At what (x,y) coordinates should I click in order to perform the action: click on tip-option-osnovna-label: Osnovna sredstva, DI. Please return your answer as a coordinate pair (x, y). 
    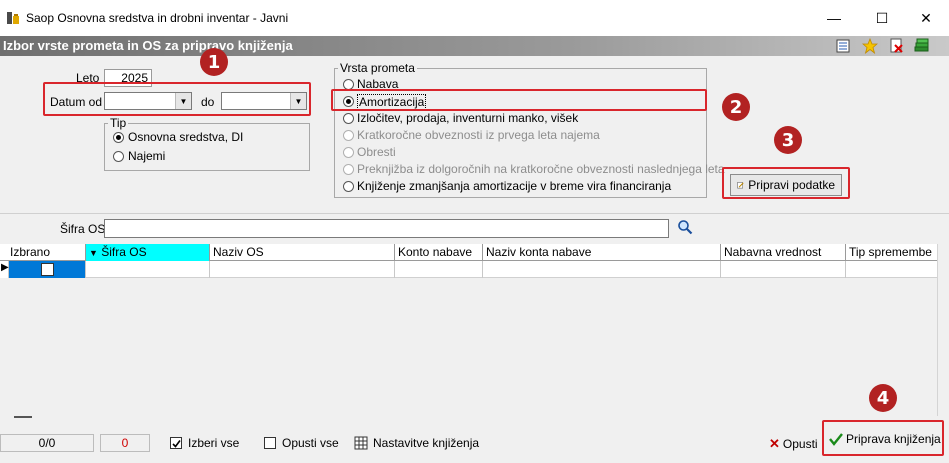
    Looking at the image, I should click on (186, 137).